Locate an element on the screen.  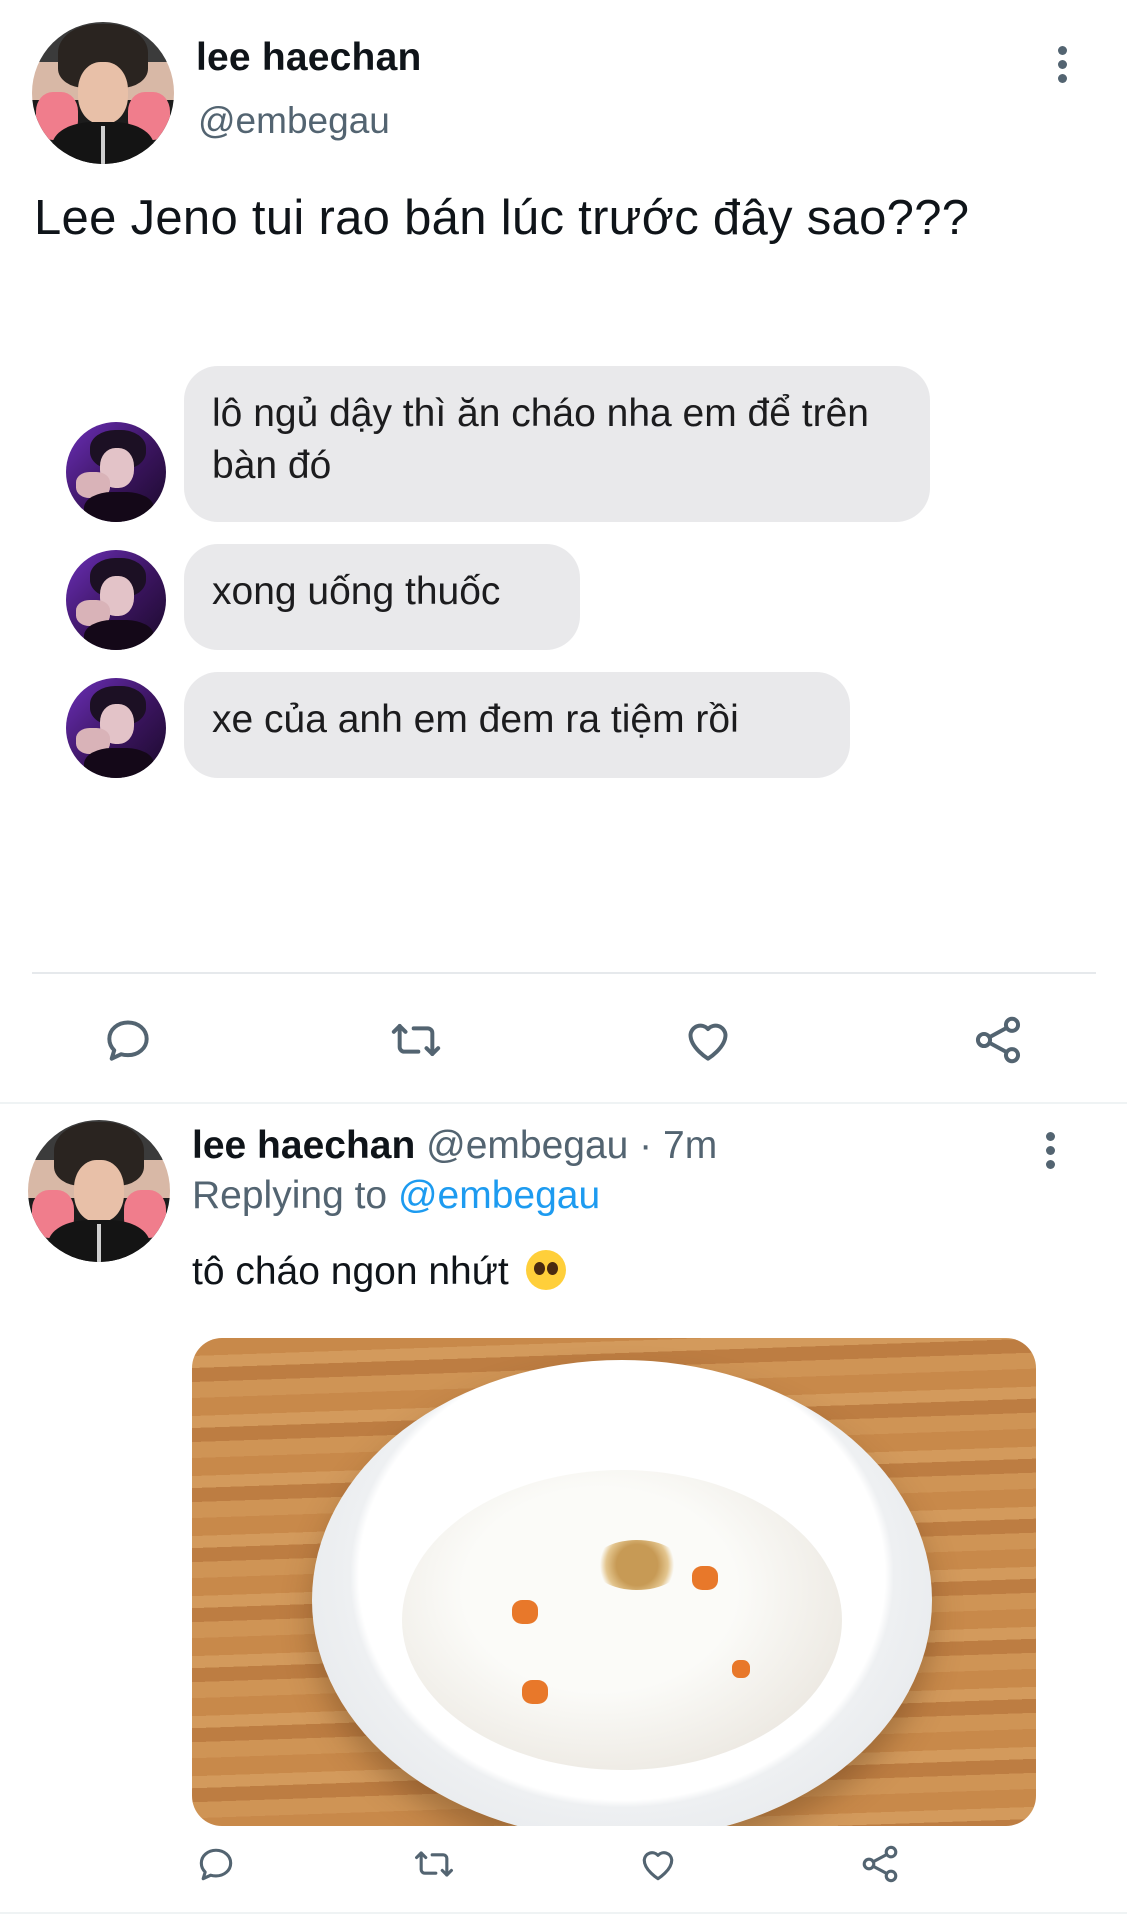
chat-bubble: xong uống thuốc is located at coordinates (382, 597).